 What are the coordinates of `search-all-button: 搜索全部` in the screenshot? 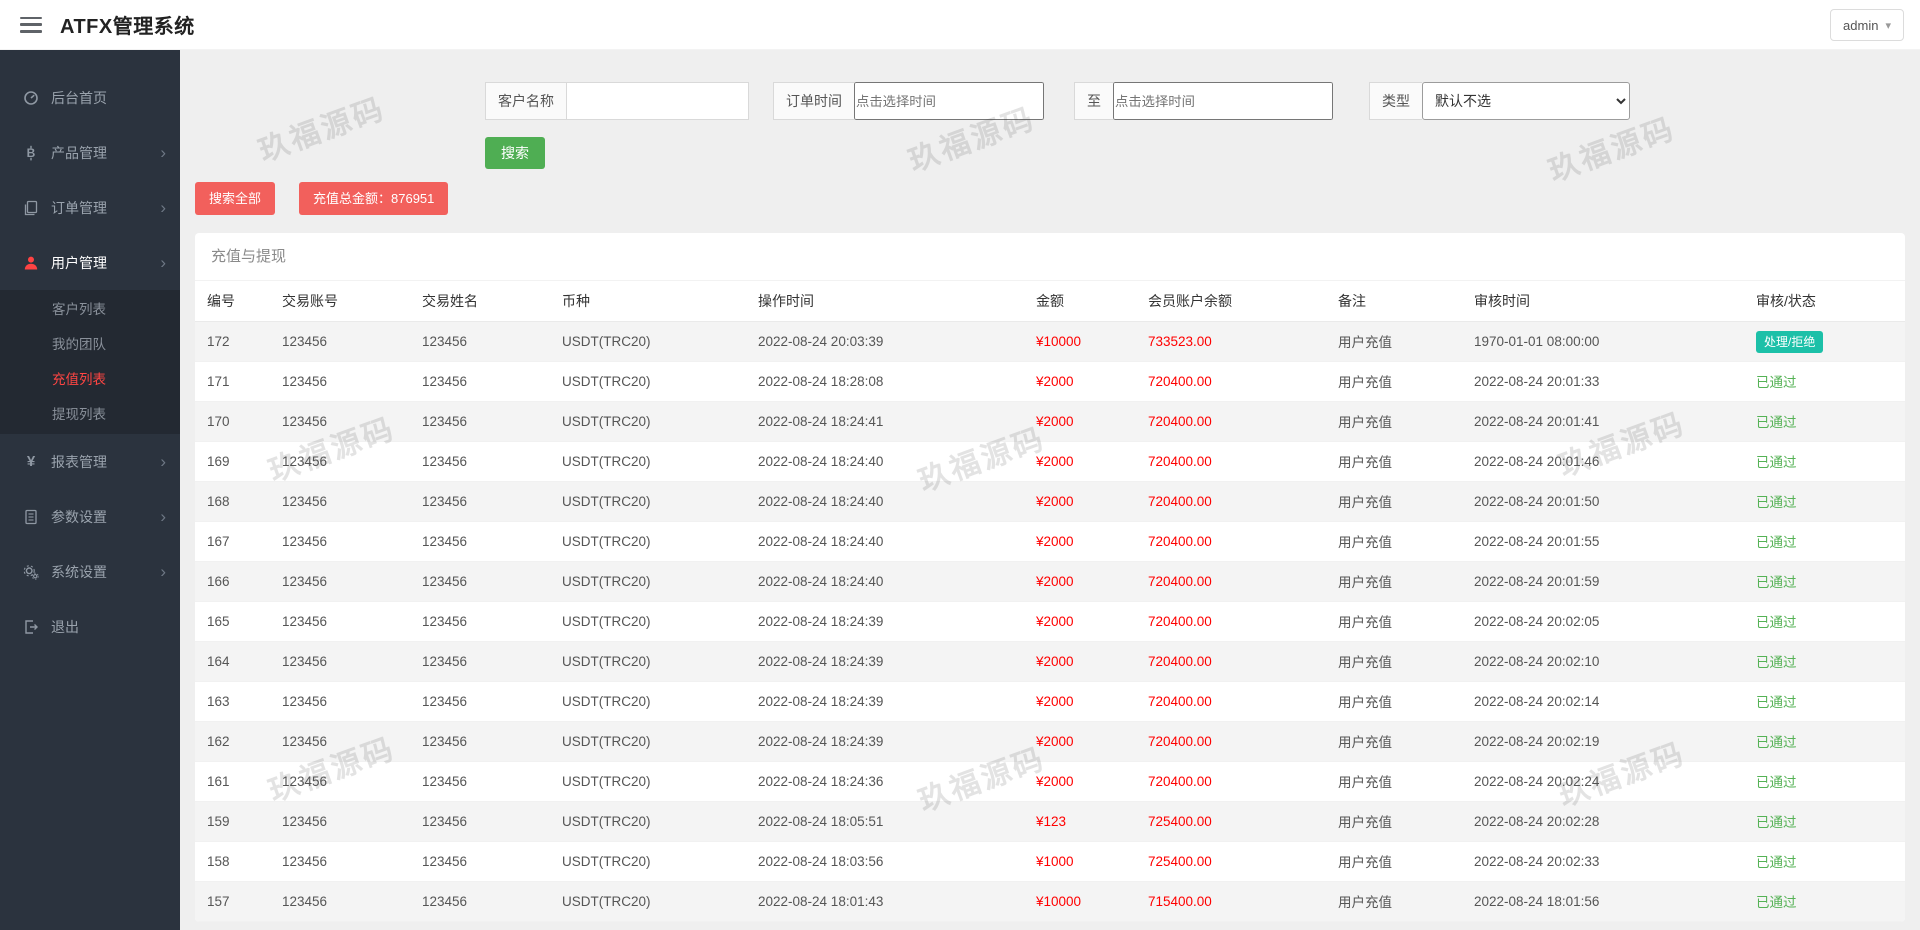 It's located at (235, 198).